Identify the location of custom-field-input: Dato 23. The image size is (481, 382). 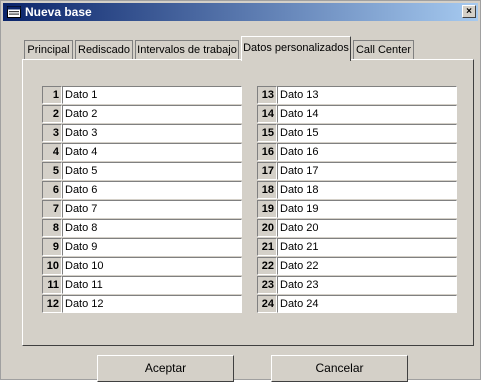
(367, 285).